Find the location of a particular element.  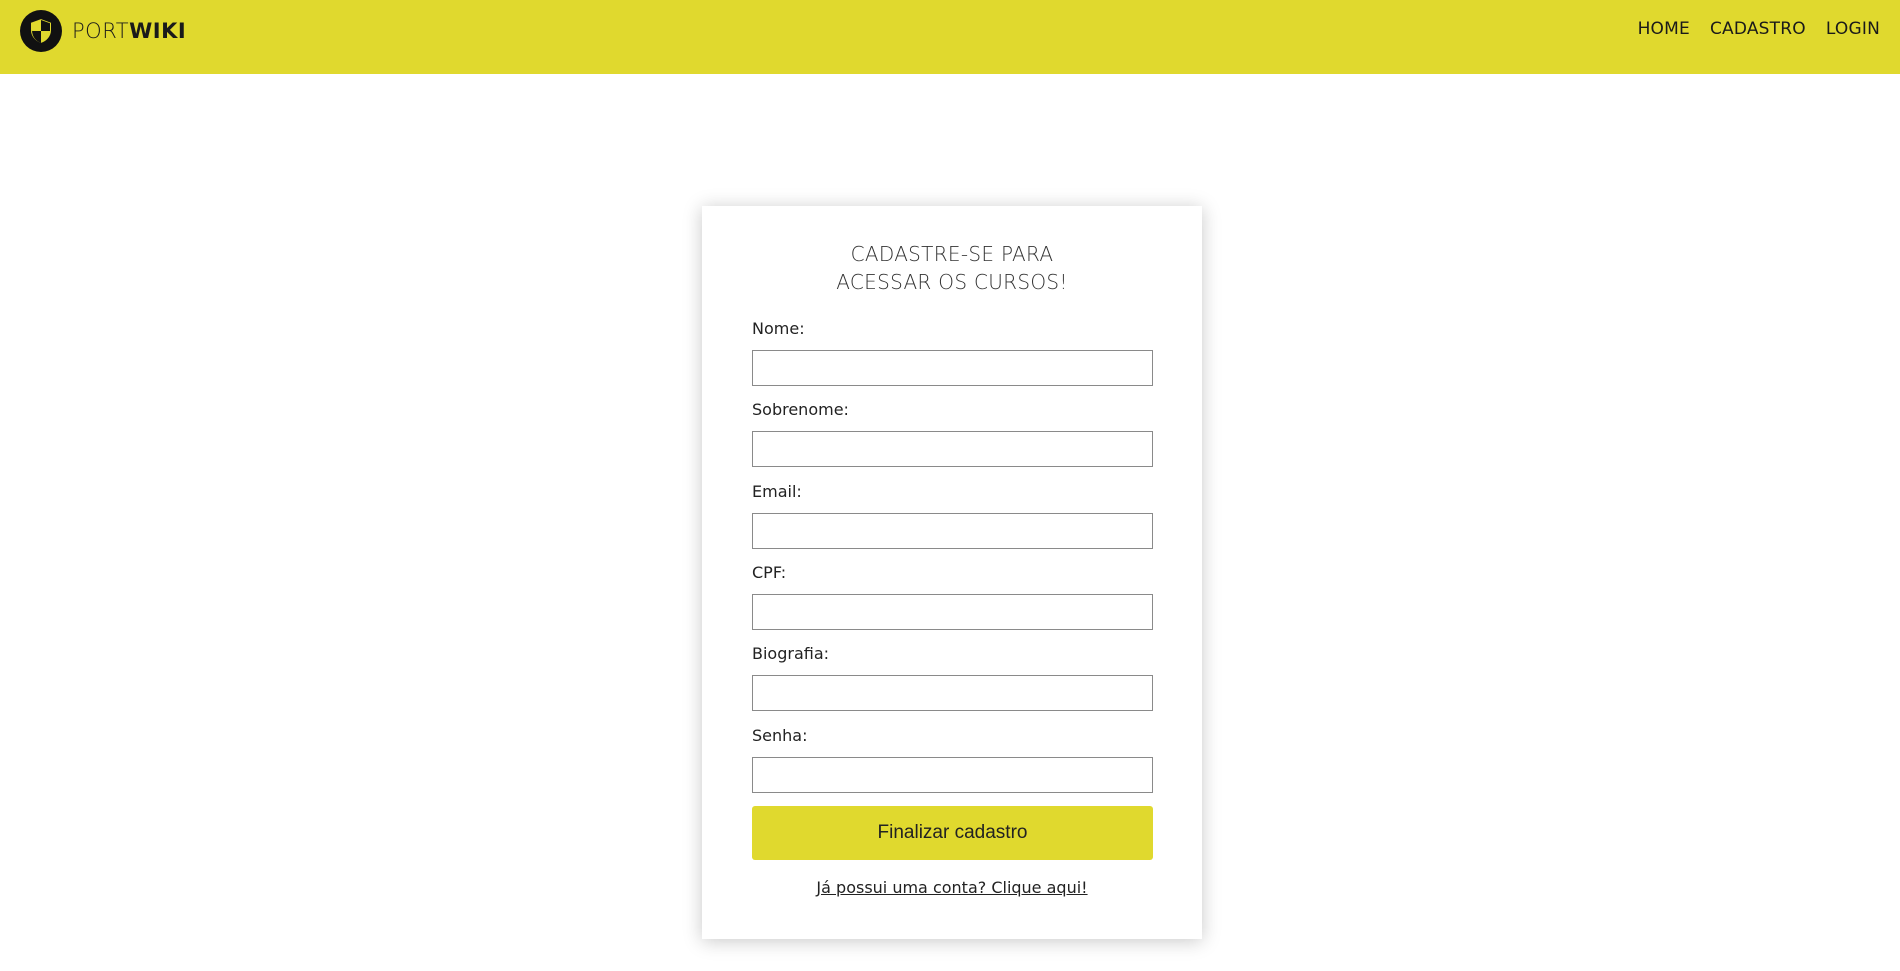

top-navbar: PORTWIKI HOME CADASTRO LOGIN is located at coordinates (950, 37).